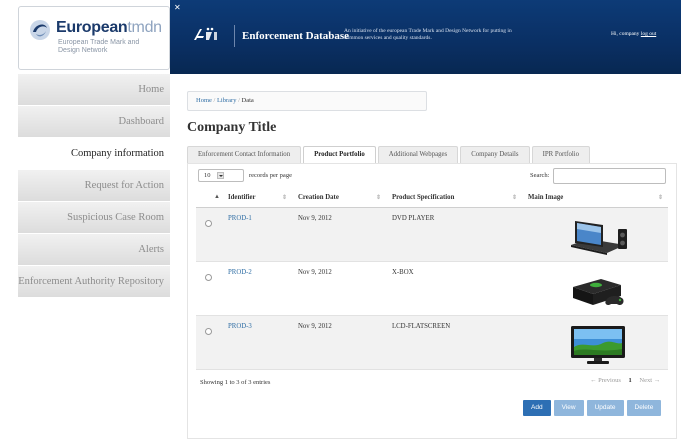 The image size is (681, 439). I want to click on breadcrumb: Home / Library / Data, so click(307, 101).